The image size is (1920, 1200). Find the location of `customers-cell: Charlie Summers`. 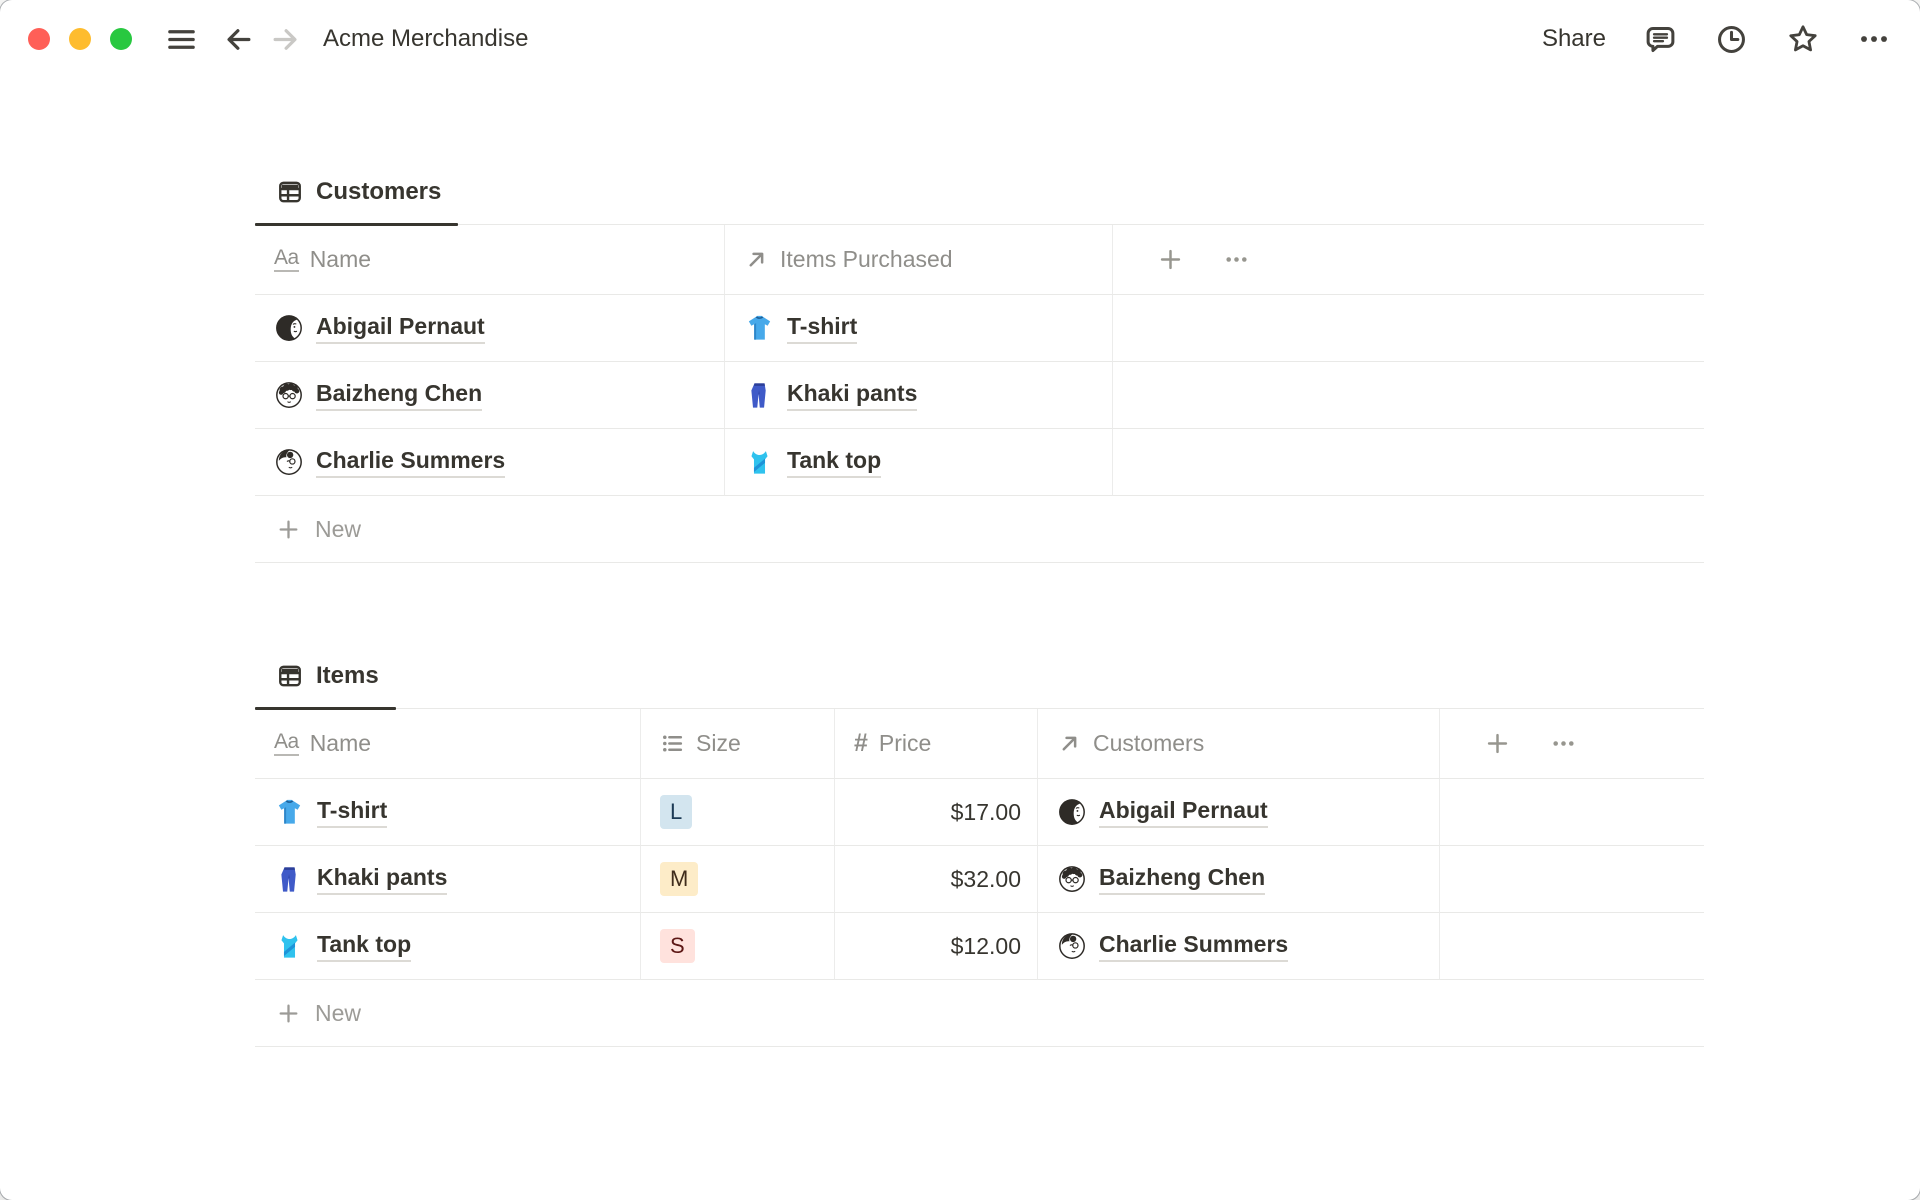

customers-cell: Charlie Summers is located at coordinates (1239, 946).